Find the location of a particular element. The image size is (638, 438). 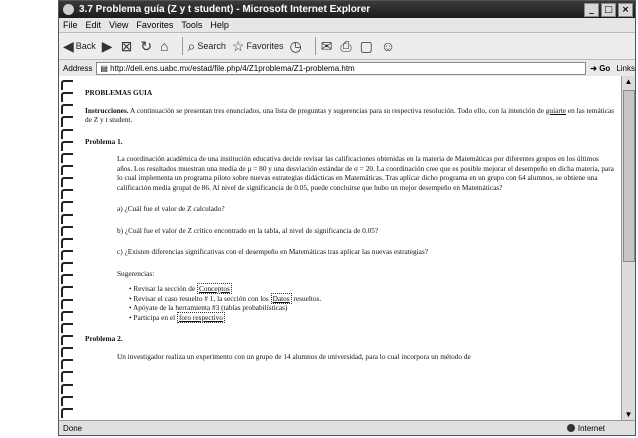

go-arrow-icon: ➜ is located at coordinates (593, 68).